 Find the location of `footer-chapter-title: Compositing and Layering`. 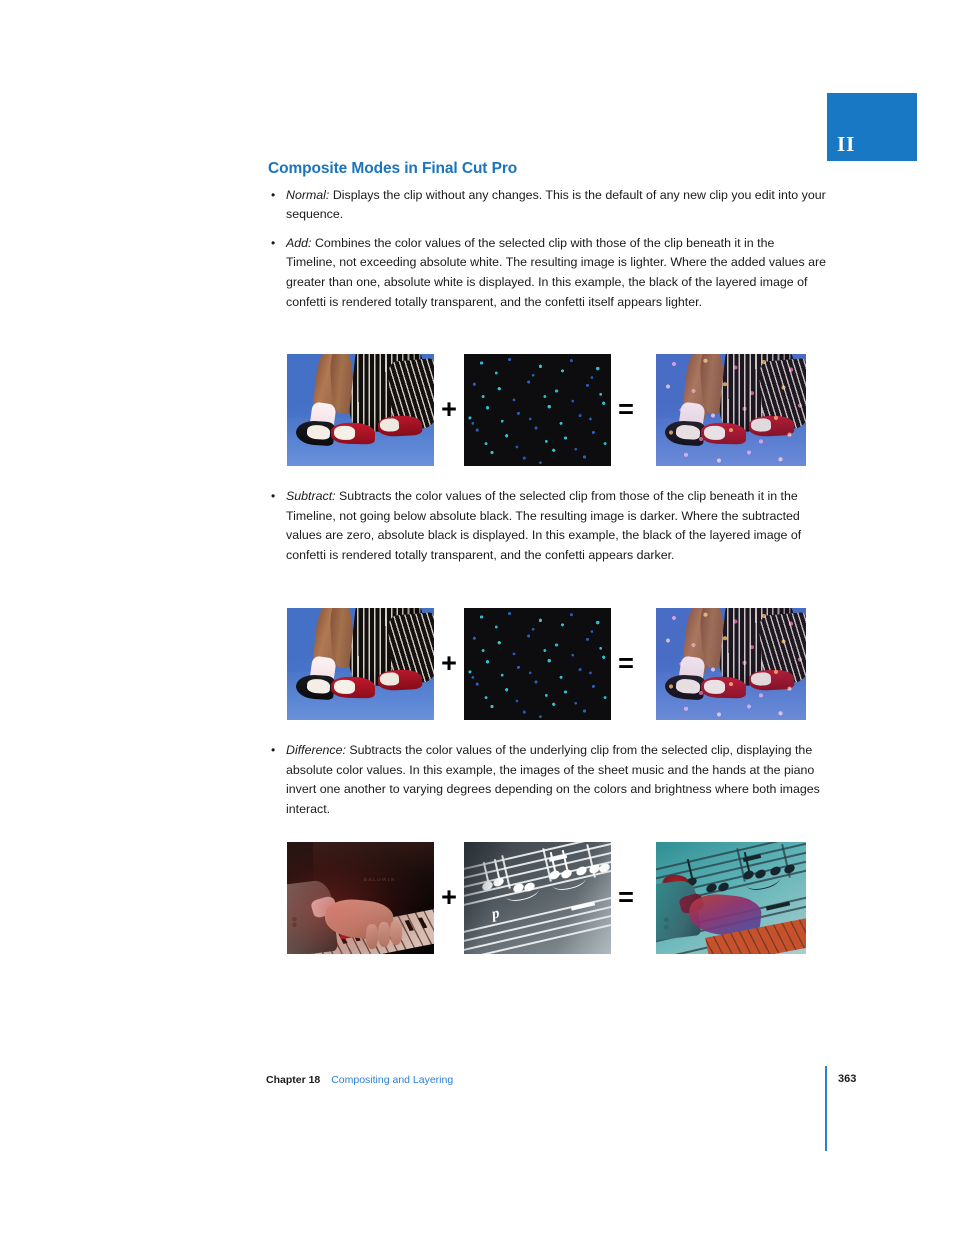

footer-chapter-title: Compositing and Layering is located at coordinates (392, 1080).